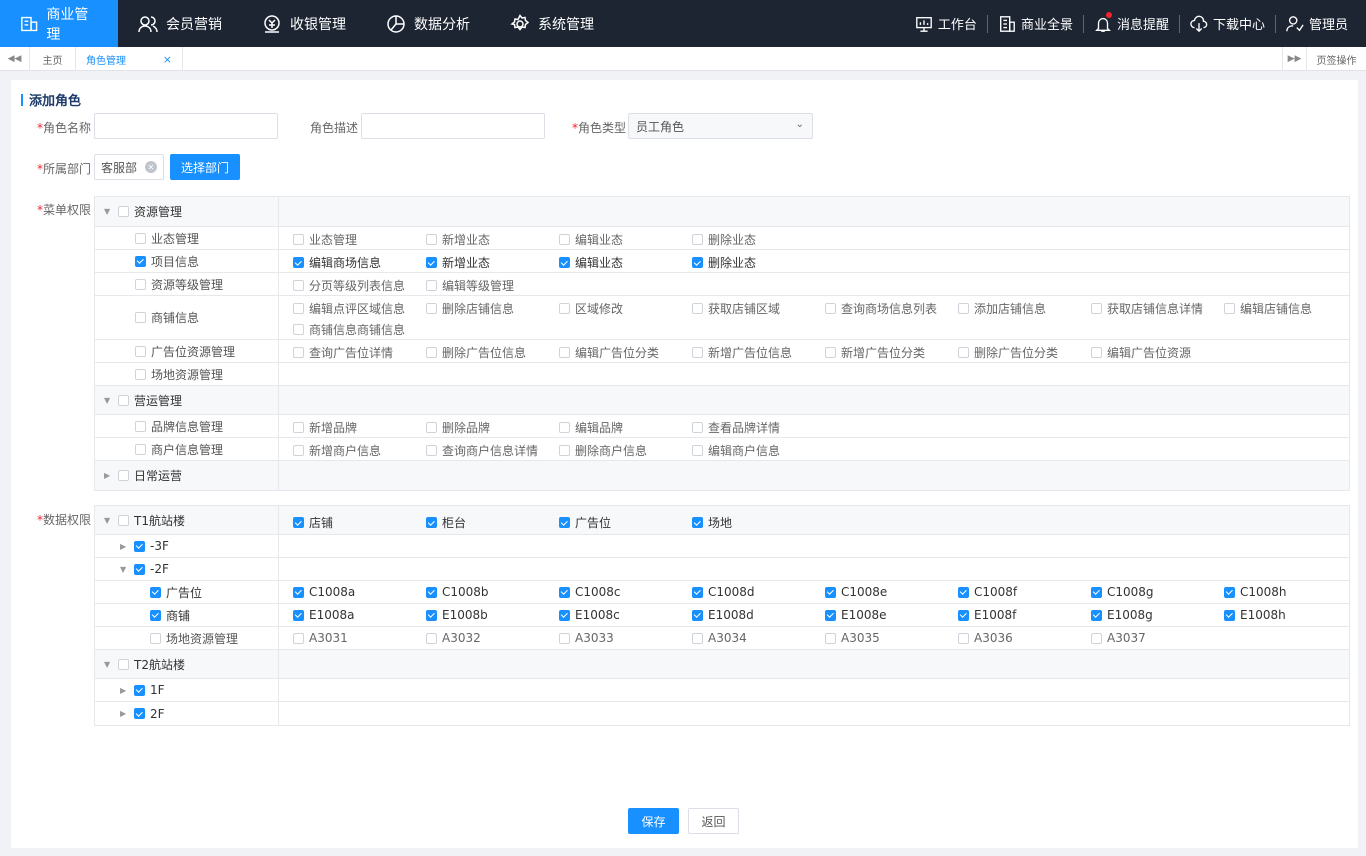 The image size is (1366, 856). What do you see at coordinates (325, 427) in the screenshot?
I see `perm-item: 新增品牌` at bounding box center [325, 427].